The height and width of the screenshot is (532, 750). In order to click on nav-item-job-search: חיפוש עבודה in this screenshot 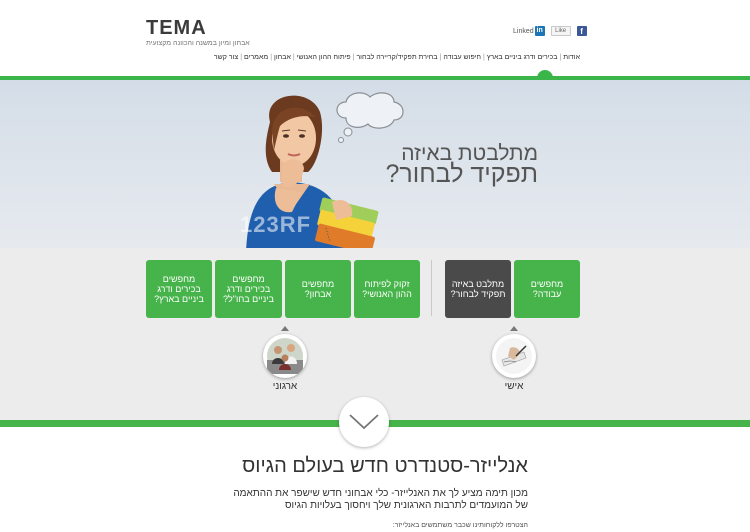, I will do `click(462, 57)`.